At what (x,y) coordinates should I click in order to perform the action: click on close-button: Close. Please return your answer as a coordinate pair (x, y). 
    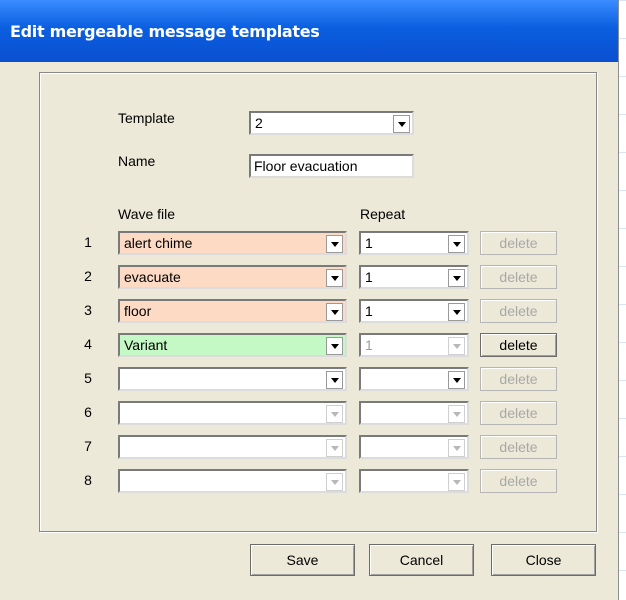
    Looking at the image, I should click on (543, 560).